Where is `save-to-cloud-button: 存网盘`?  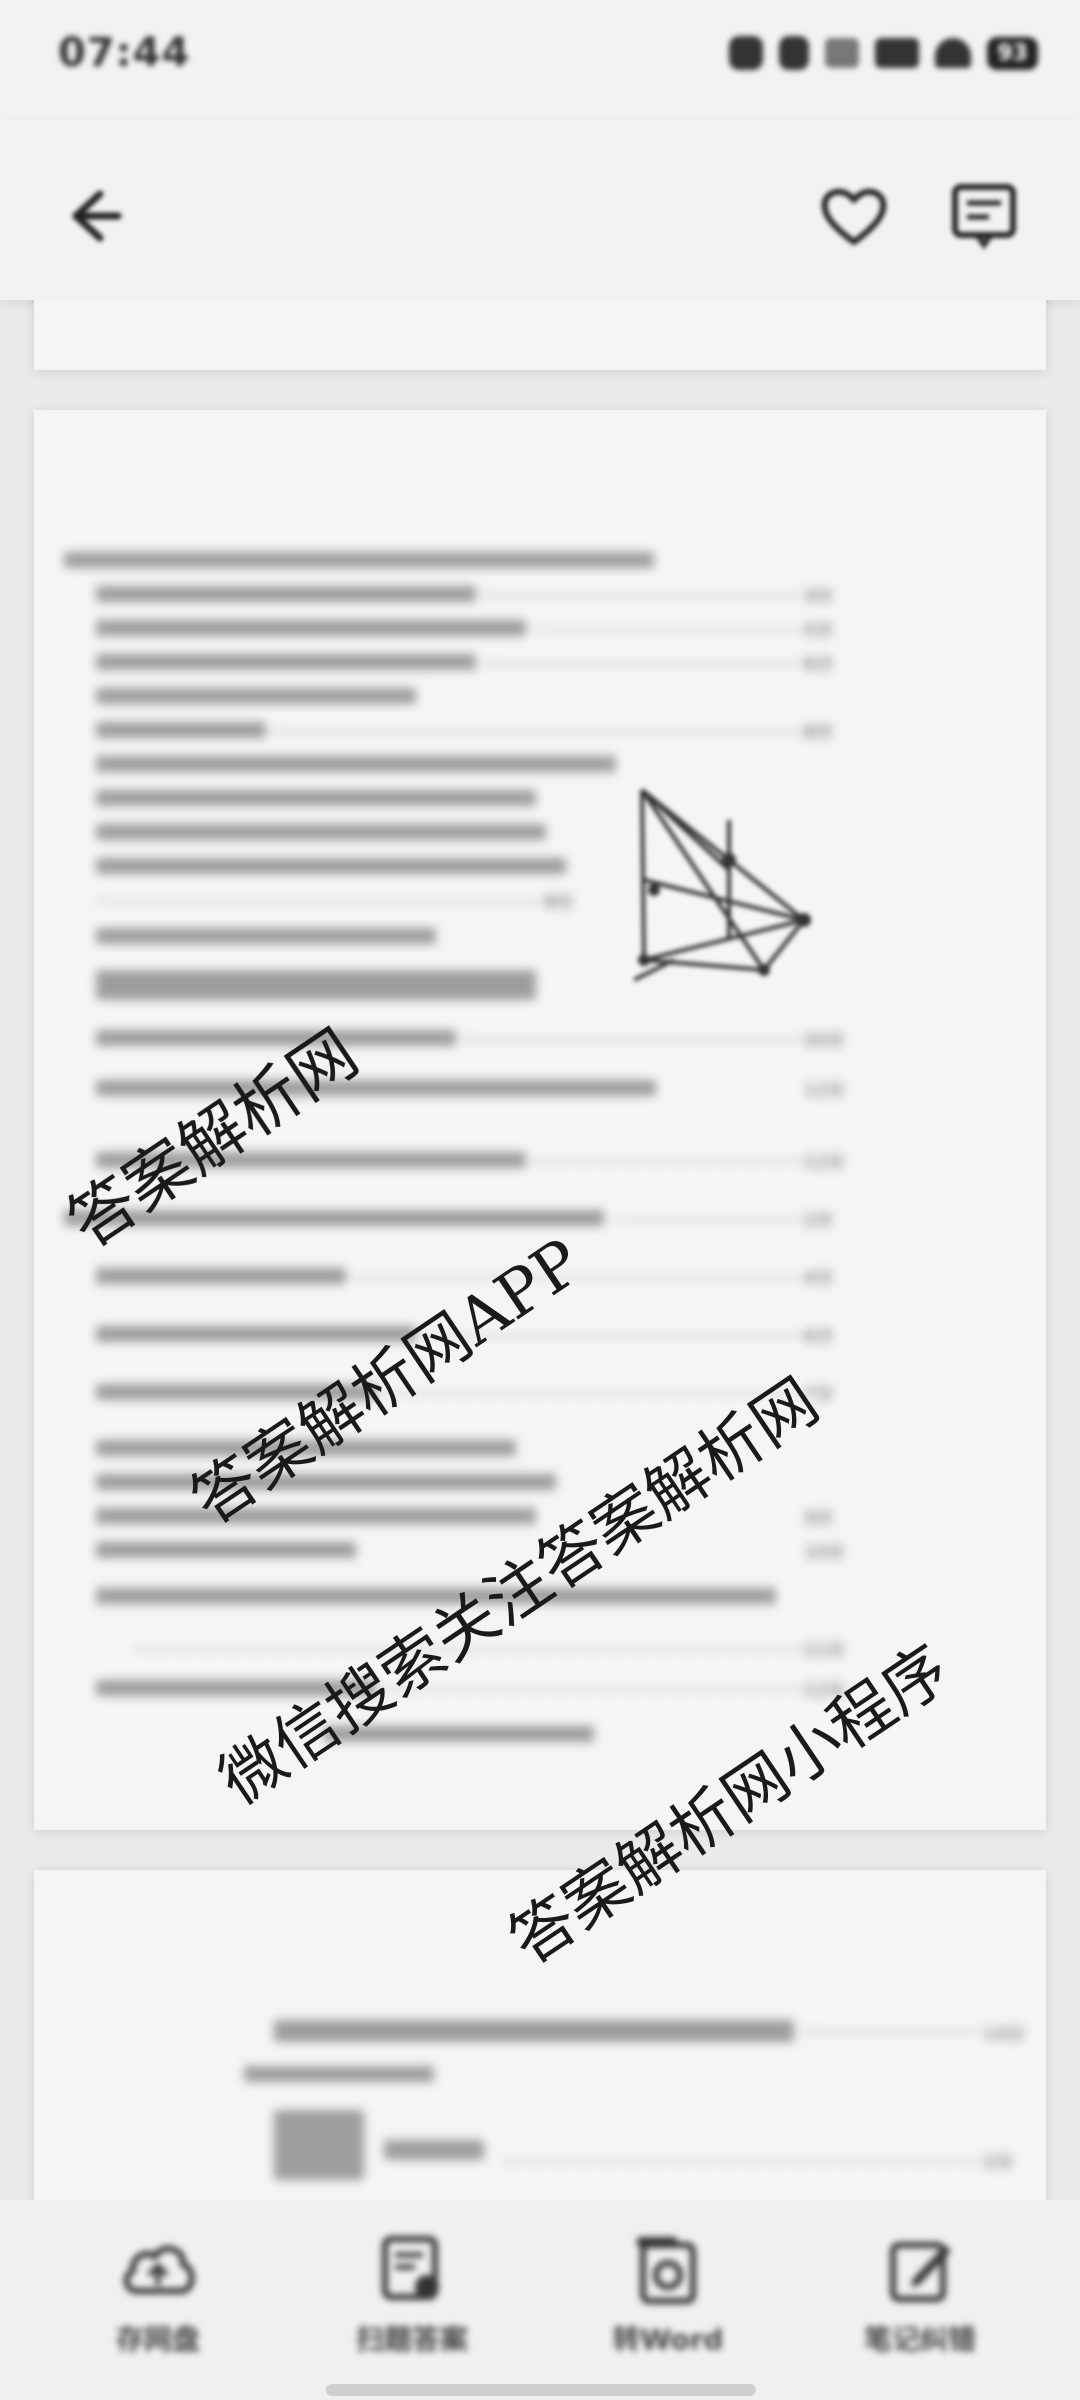 save-to-cloud-button: 存网盘 is located at coordinates (158, 2294).